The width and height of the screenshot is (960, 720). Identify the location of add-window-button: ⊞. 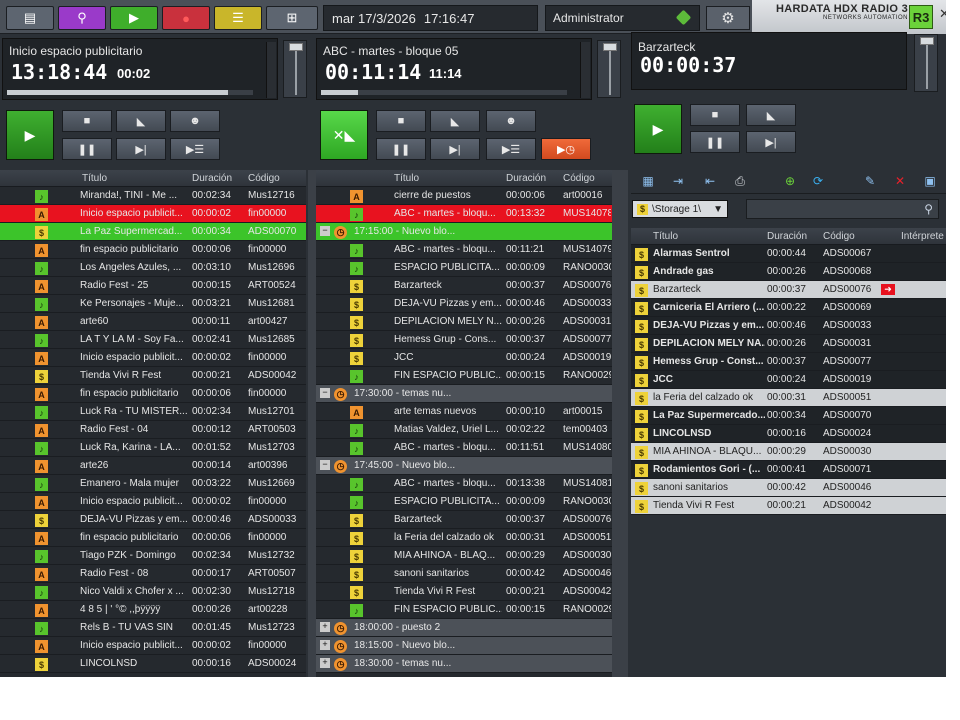
(292, 18).